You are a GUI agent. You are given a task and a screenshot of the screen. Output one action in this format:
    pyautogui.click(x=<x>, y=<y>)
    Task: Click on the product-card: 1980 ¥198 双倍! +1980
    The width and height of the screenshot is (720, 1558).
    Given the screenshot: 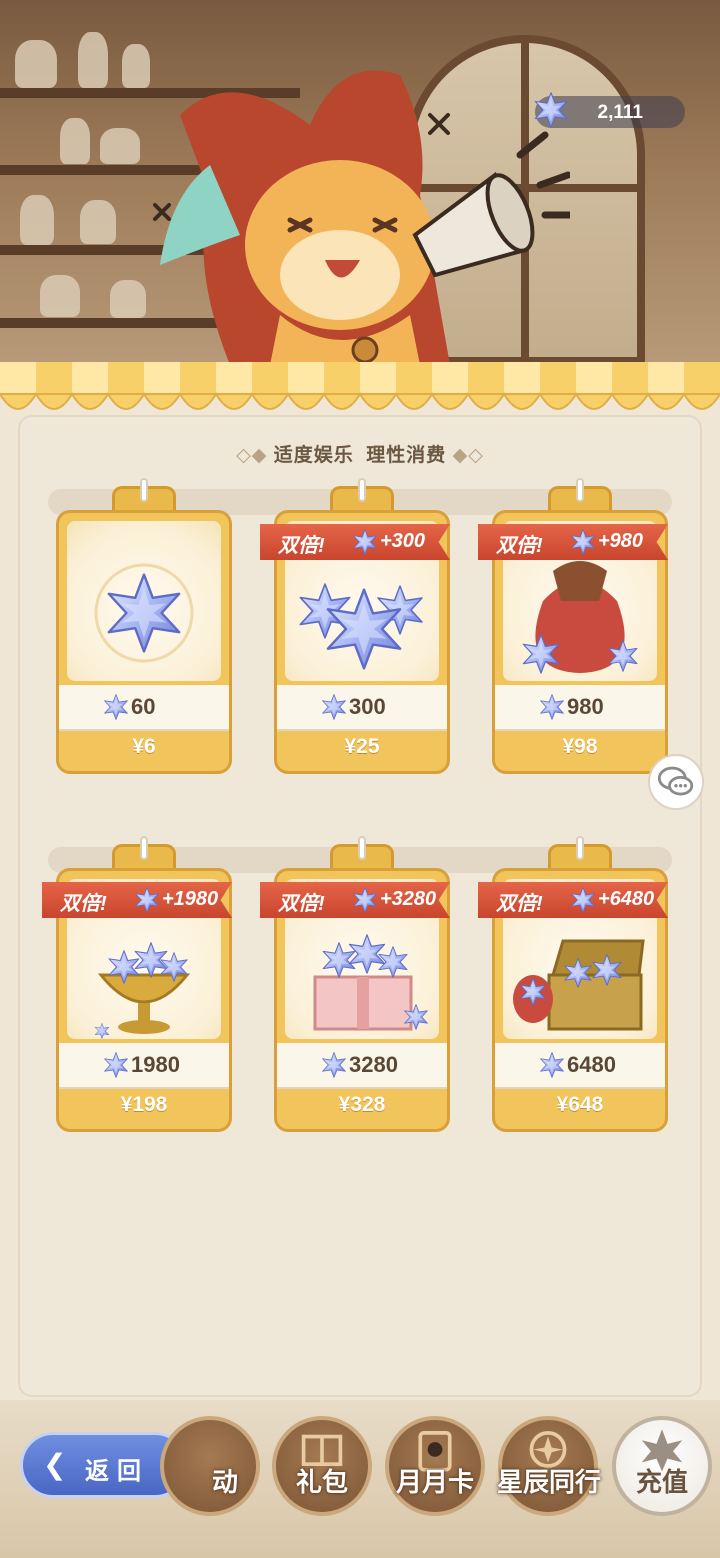 What is the action you would take?
    pyautogui.click(x=137, y=984)
    